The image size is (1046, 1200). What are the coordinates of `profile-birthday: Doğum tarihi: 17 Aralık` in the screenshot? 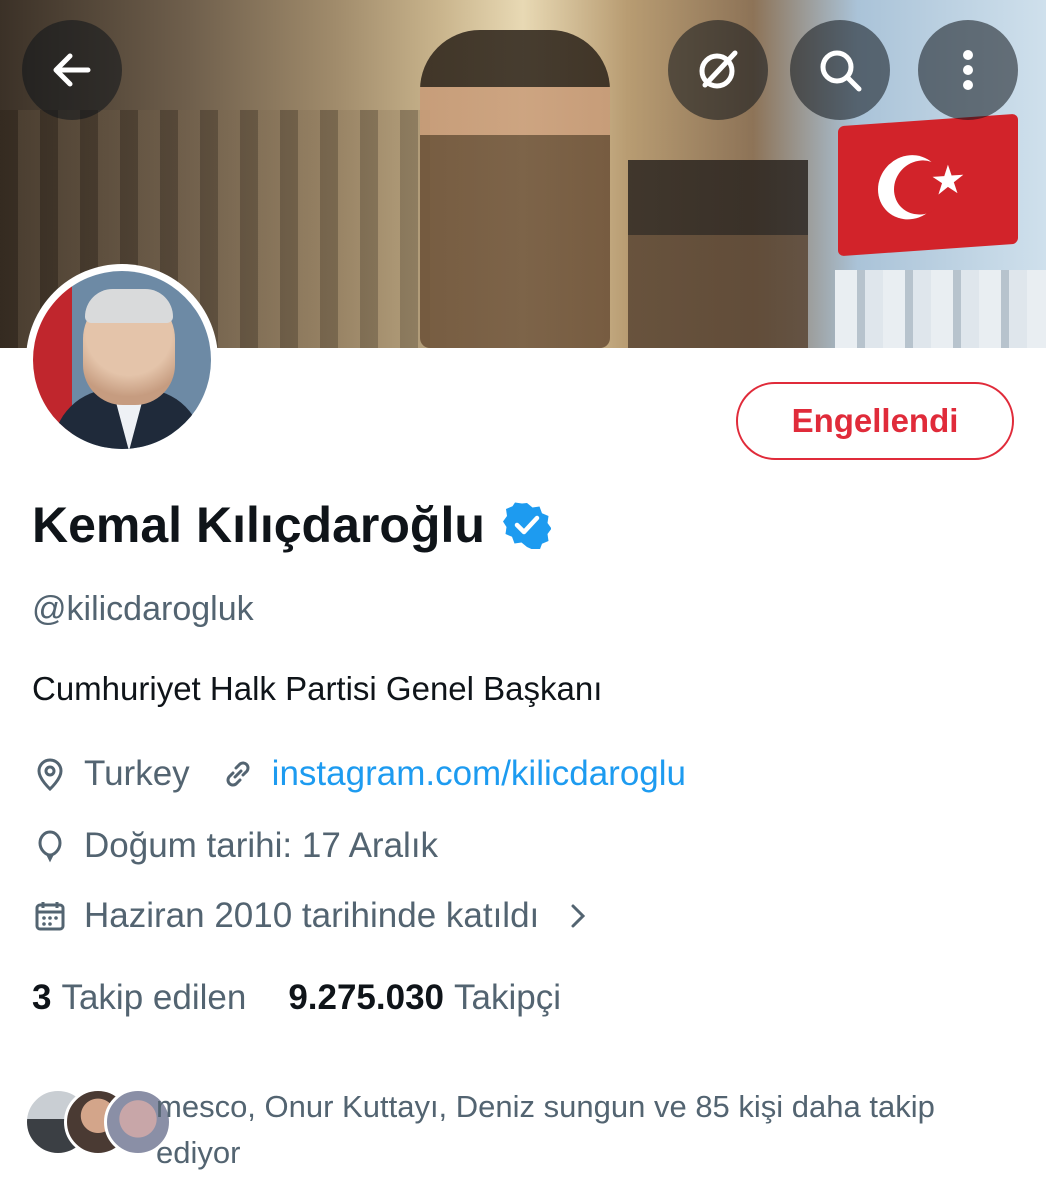 It's located at (261, 845).